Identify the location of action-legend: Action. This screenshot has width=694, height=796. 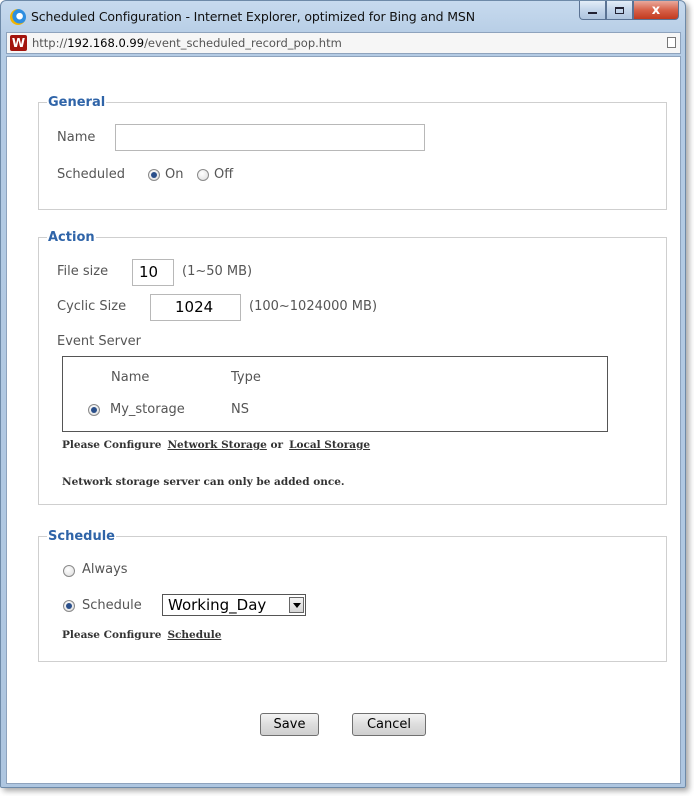
(71, 237).